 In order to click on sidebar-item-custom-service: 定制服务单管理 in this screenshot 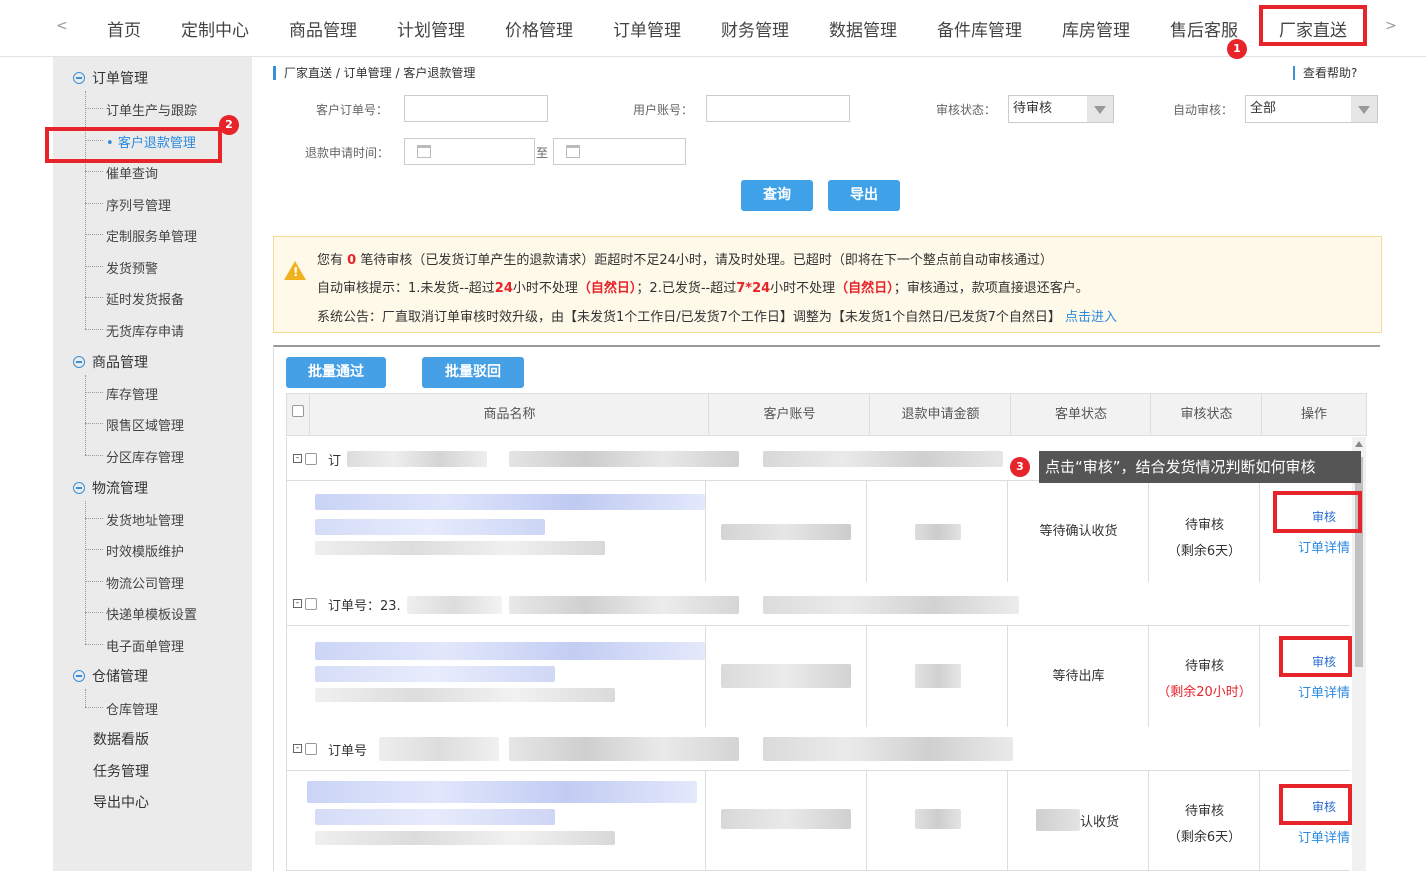, I will do `click(151, 235)`.